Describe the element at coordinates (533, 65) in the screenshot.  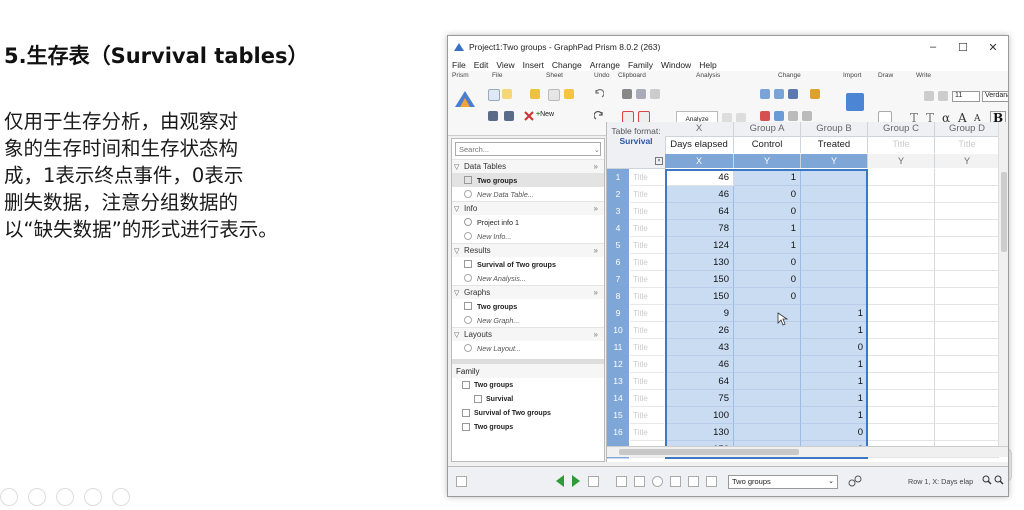
I see `menu-insert: Insert` at that location.